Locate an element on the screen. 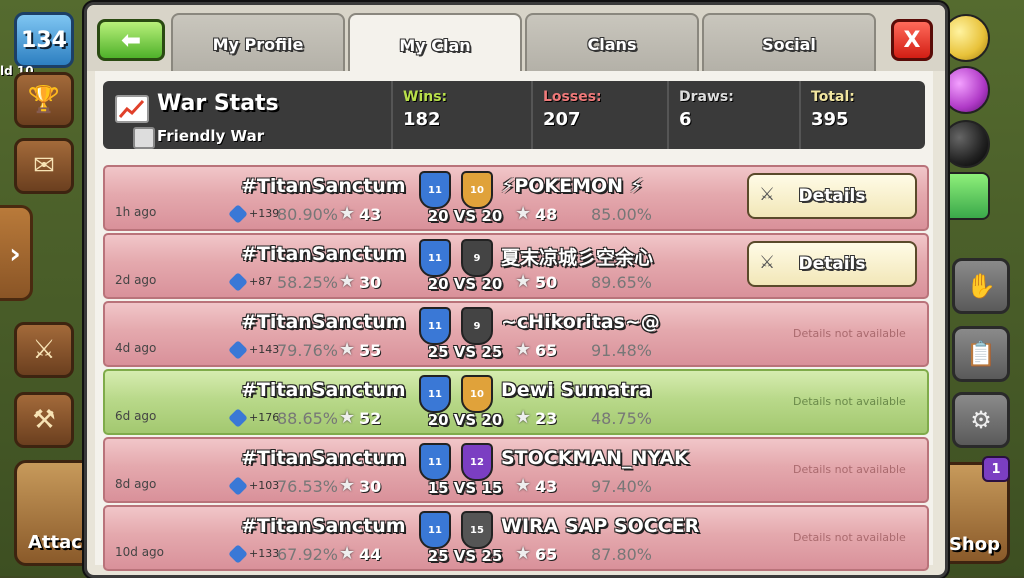  back-button: ⬅ is located at coordinates (131, 40).